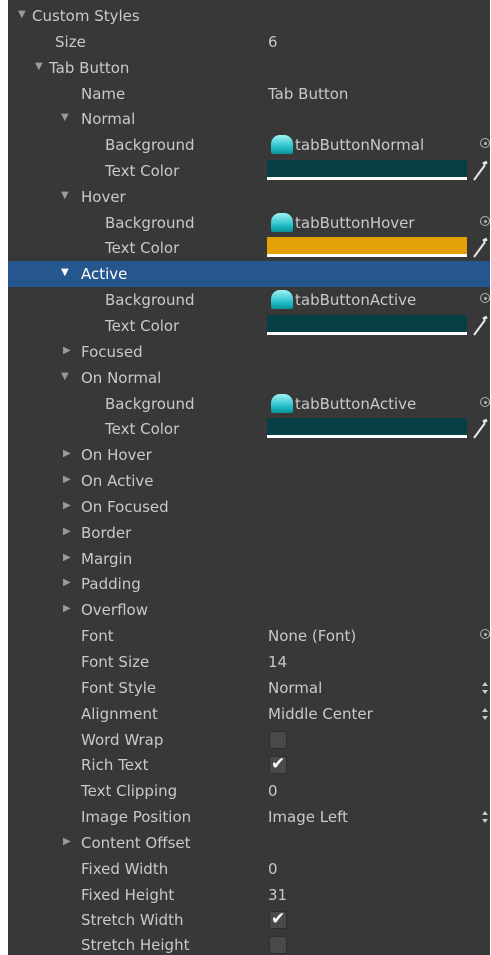  What do you see at coordinates (249, 326) in the screenshot?
I see `active-text-color-row: Text Color` at bounding box center [249, 326].